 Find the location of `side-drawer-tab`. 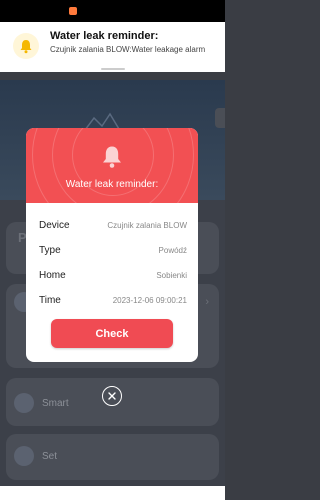

side-drawer-tab is located at coordinates (220, 118).